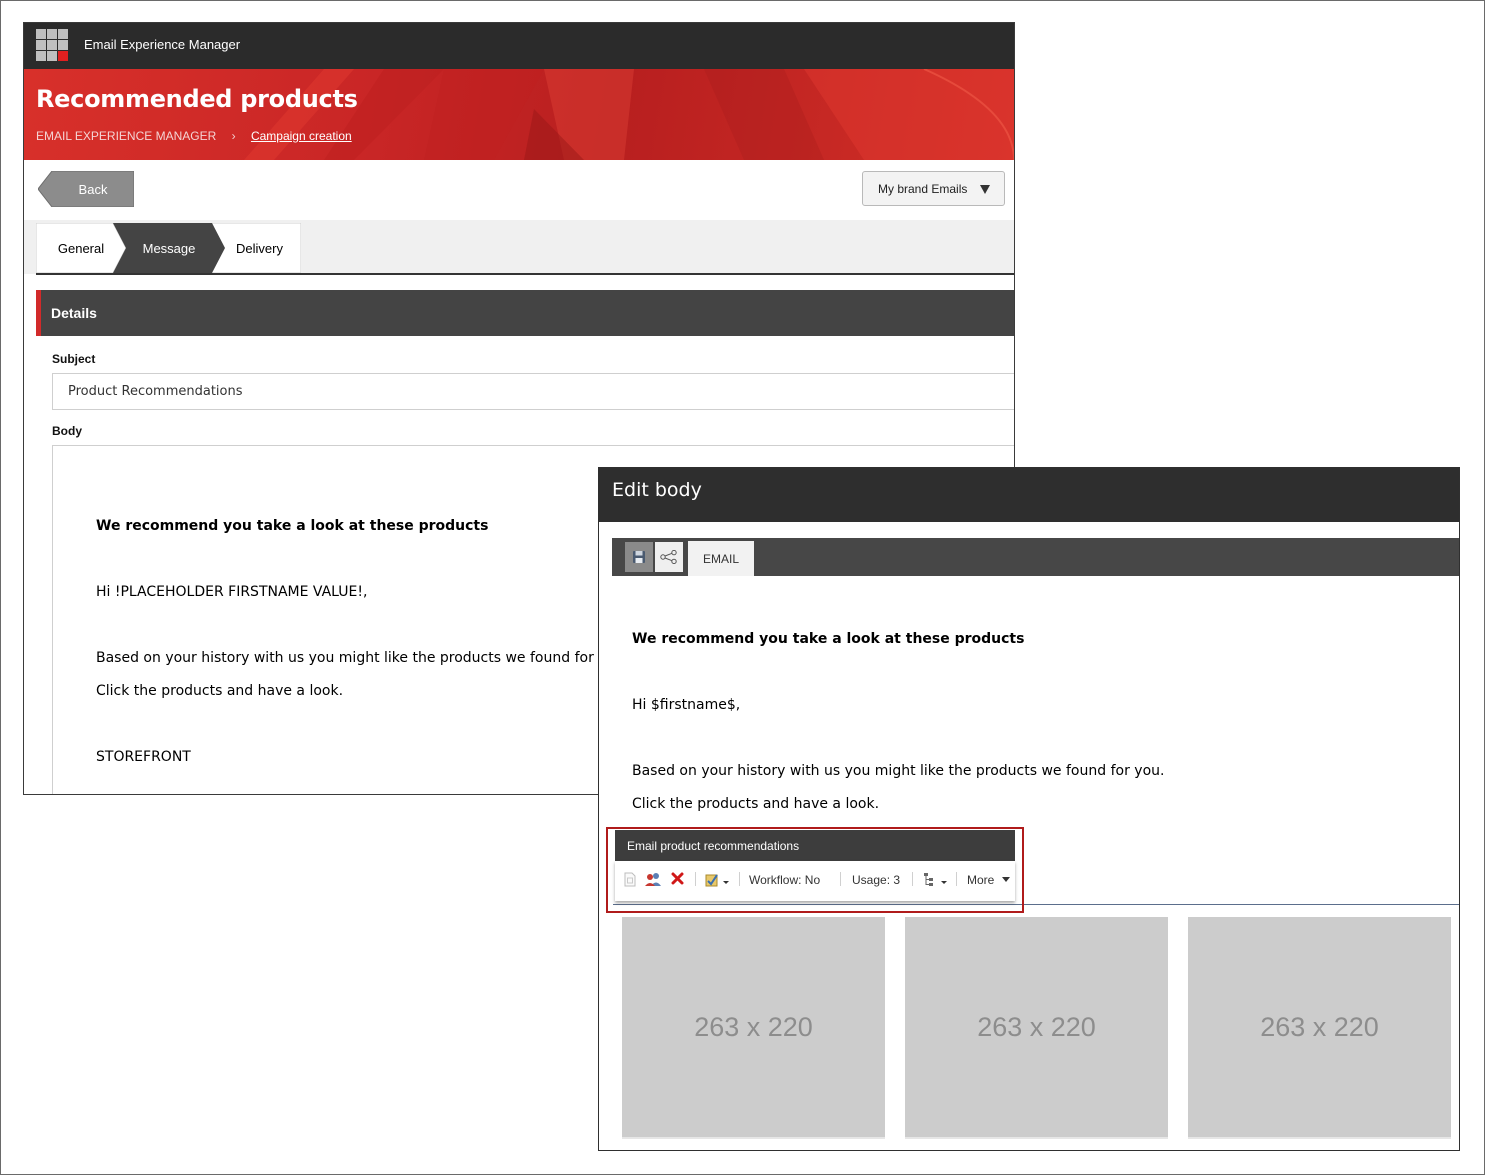  I want to click on editor-paragraph-2: Click the products and have a look., so click(755, 804).